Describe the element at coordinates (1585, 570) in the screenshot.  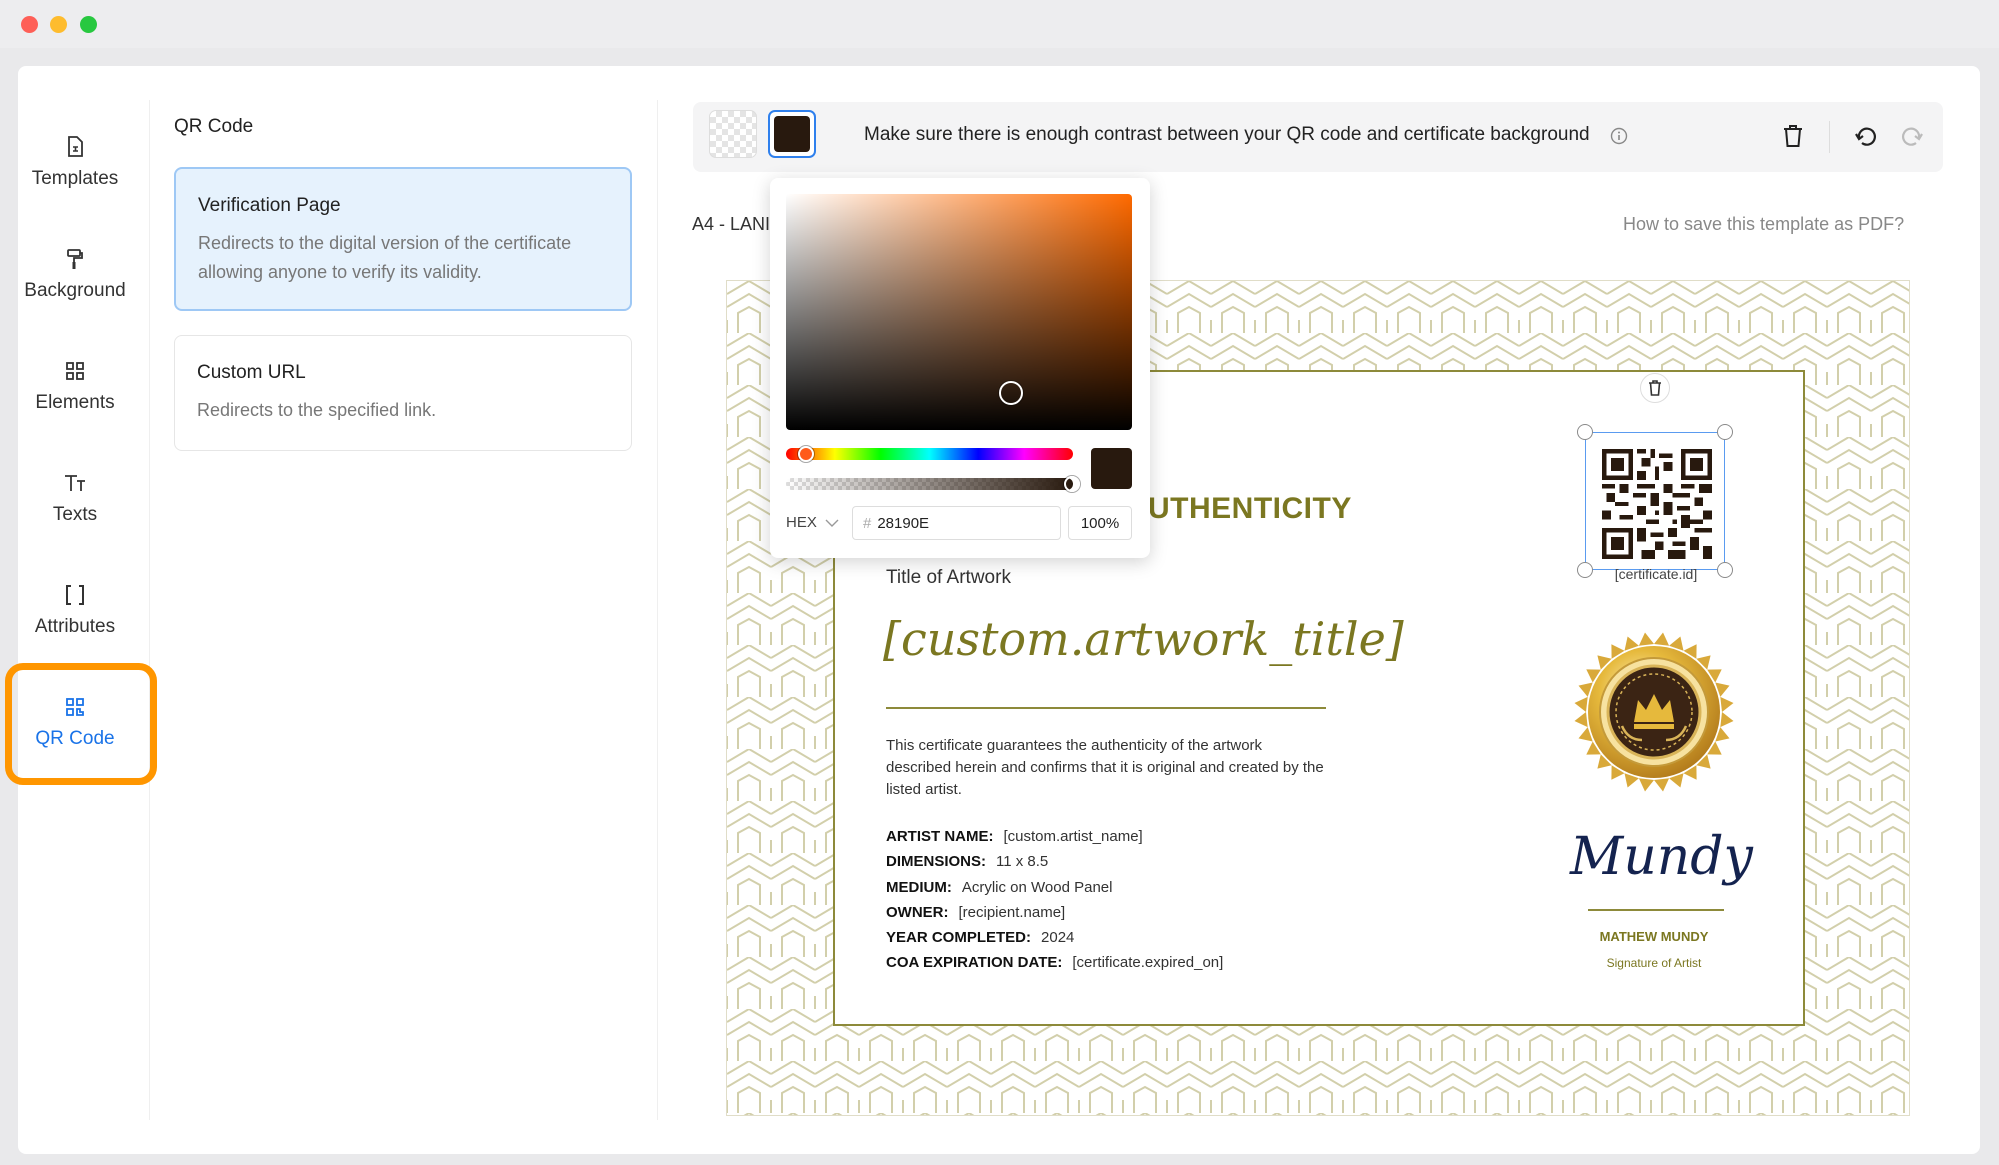
I see `resize-handle-bottom-left` at that location.